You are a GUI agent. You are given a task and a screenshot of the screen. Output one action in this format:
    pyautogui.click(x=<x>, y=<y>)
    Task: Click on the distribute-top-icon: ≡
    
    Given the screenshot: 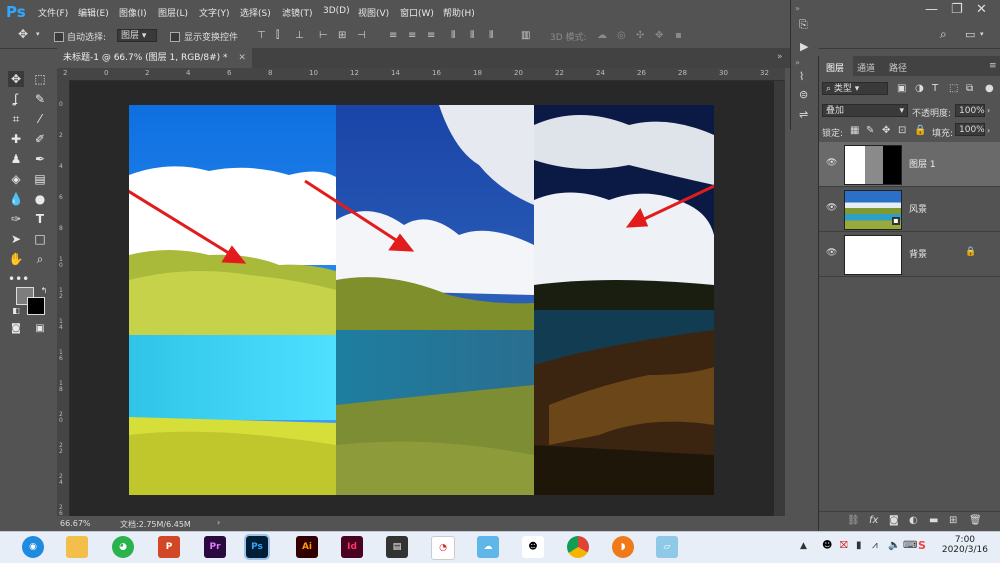 What is the action you would take?
    pyautogui.click(x=394, y=35)
    